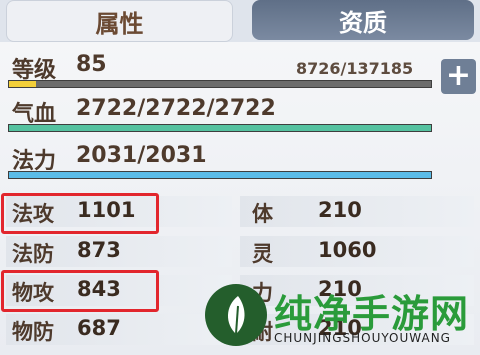 The image size is (480, 355). I want to click on add-point-button: +, so click(458, 76).